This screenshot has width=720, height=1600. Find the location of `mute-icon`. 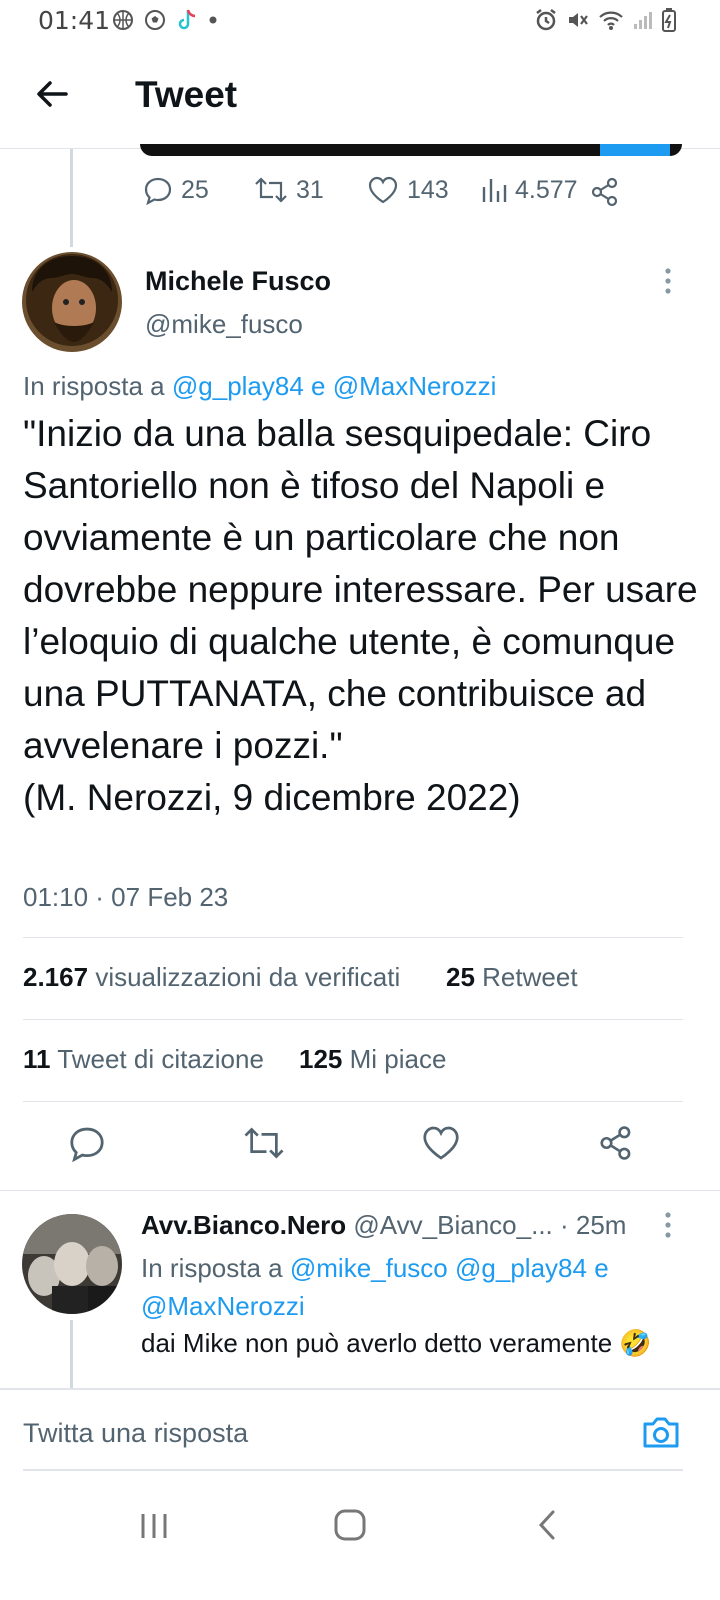

mute-icon is located at coordinates (578, 20).